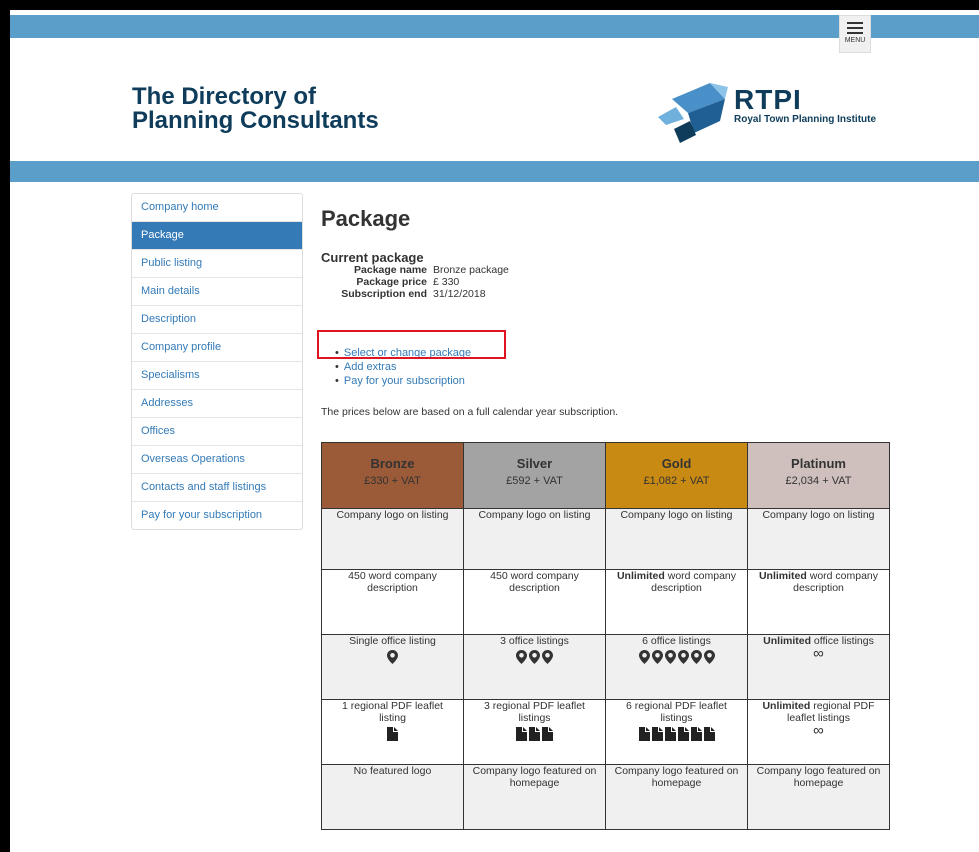 The width and height of the screenshot is (979, 852). Describe the element at coordinates (805, 119) in the screenshot. I see `rtpi-subtitle: Royal Town Planning Institute` at that location.